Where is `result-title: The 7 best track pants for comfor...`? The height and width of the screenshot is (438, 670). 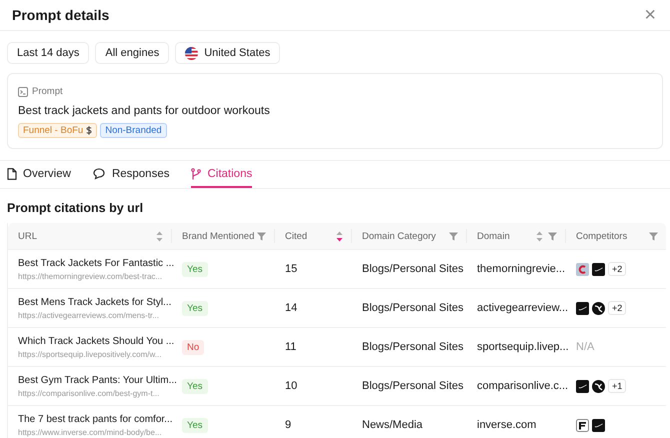 result-title: The 7 best track pants for comfor... is located at coordinates (95, 419).